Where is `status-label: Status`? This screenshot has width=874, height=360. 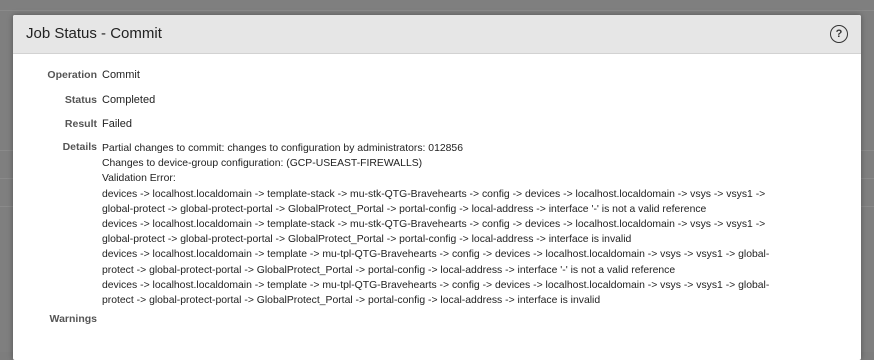
status-label: Status is located at coordinates (80, 100).